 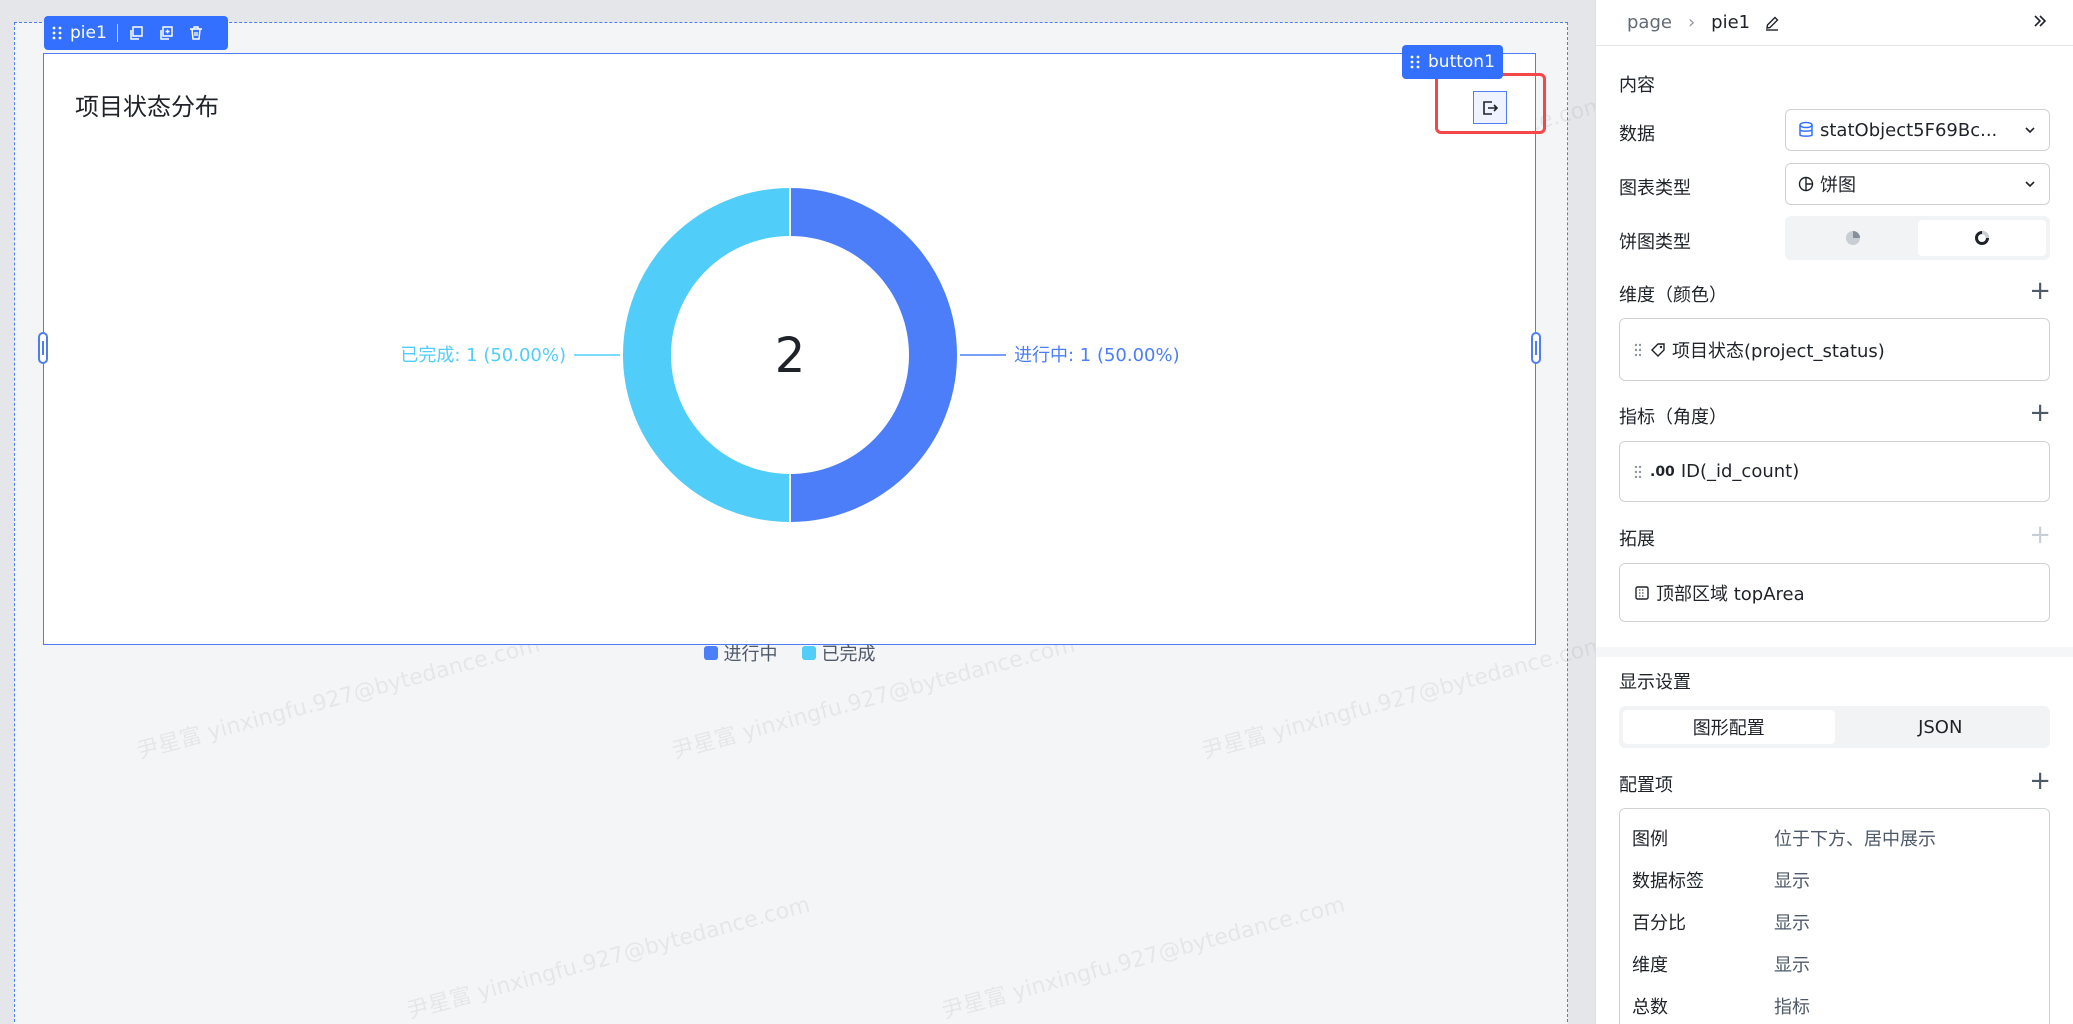 What do you see at coordinates (1673, 295) in the screenshot?
I see `dimension-title: 维度（颜色）` at bounding box center [1673, 295].